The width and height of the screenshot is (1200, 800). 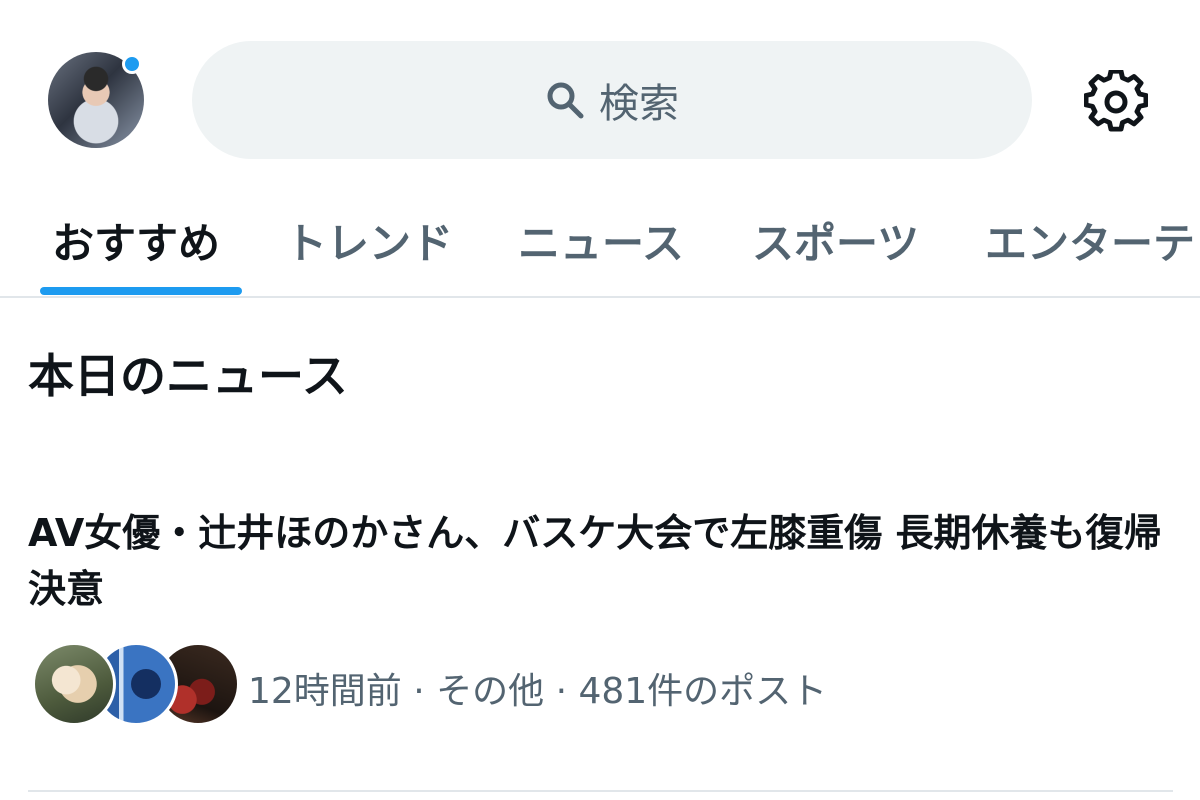 I want to click on active-tab-indicator, so click(x=141, y=291).